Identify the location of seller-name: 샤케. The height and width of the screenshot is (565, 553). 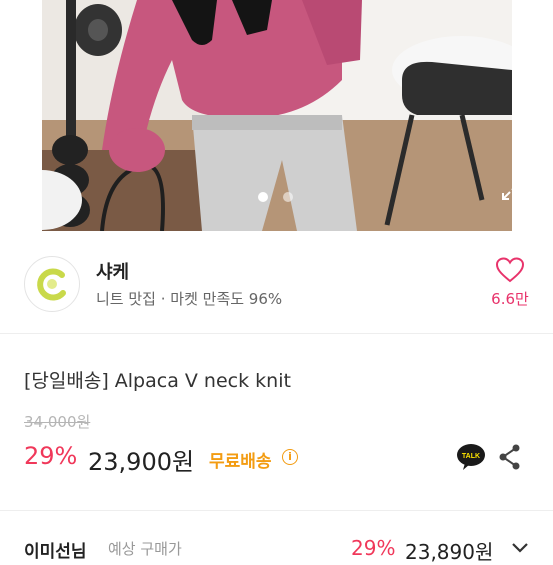
(112, 271).